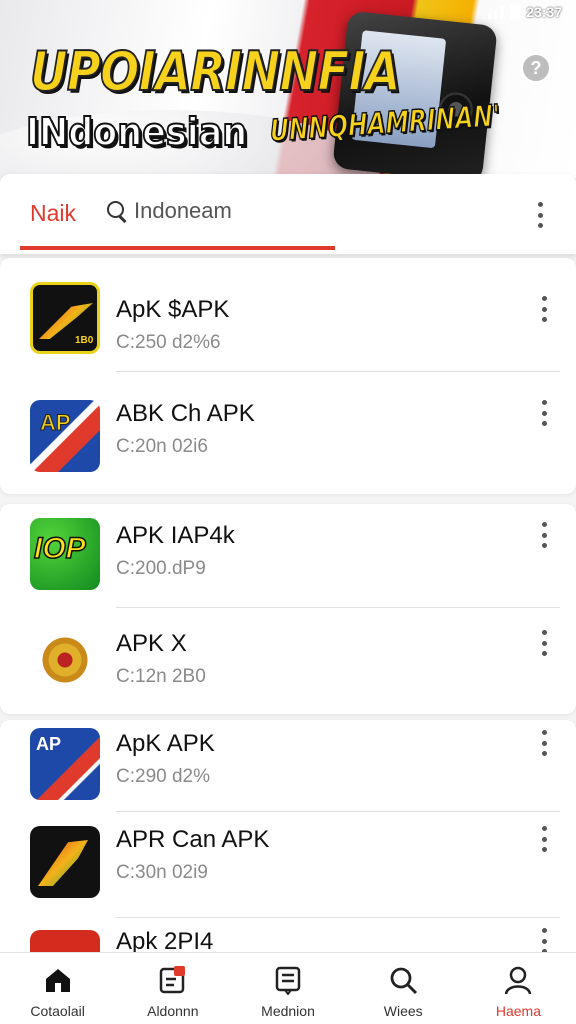 The width and height of the screenshot is (576, 1024). Describe the element at coordinates (522, 12) in the screenshot. I see `status-bar: 23:37` at that location.